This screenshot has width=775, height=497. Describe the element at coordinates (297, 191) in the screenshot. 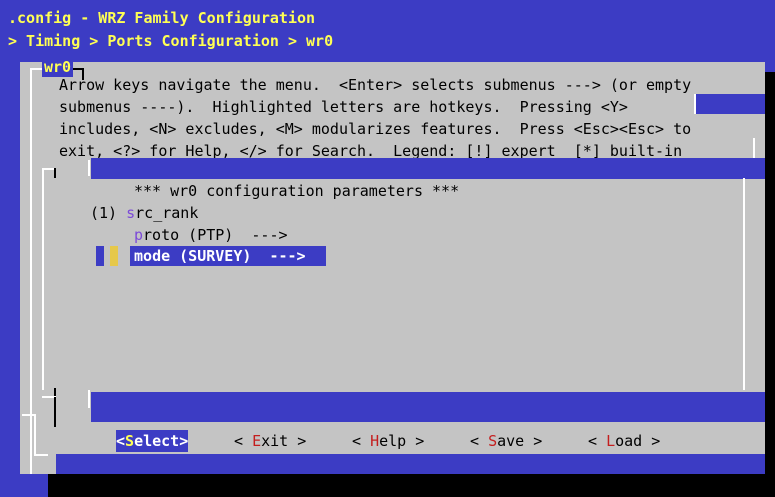

I see `menu-heading: *** wr0 configuration parameters ***` at that location.